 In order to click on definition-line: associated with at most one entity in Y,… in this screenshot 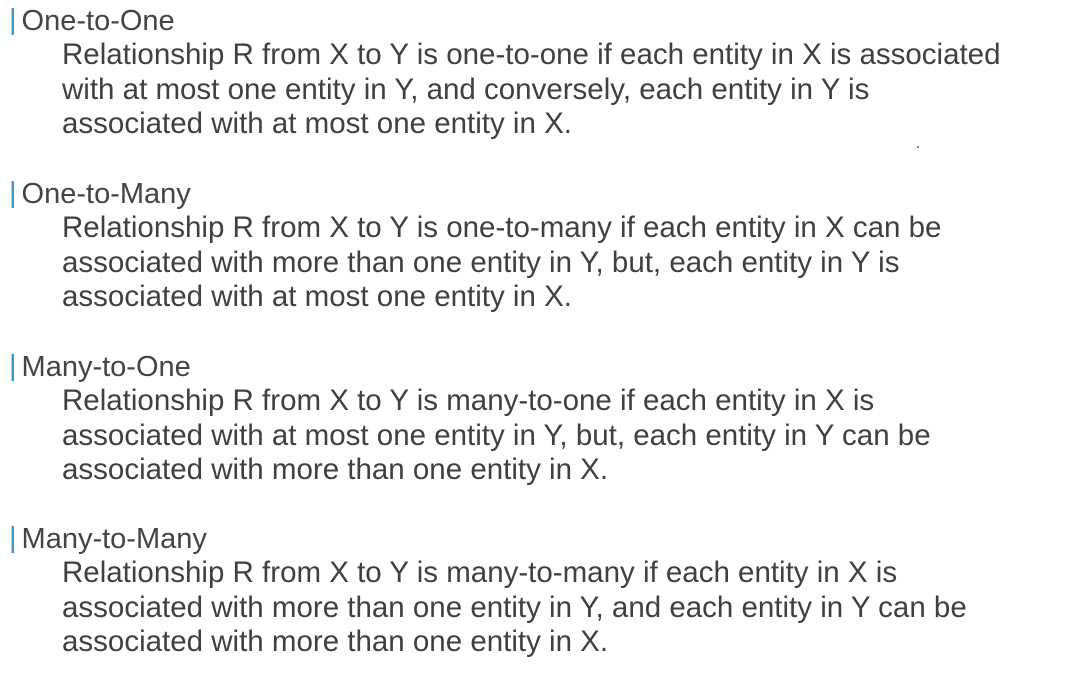, I will do `click(496, 435)`.